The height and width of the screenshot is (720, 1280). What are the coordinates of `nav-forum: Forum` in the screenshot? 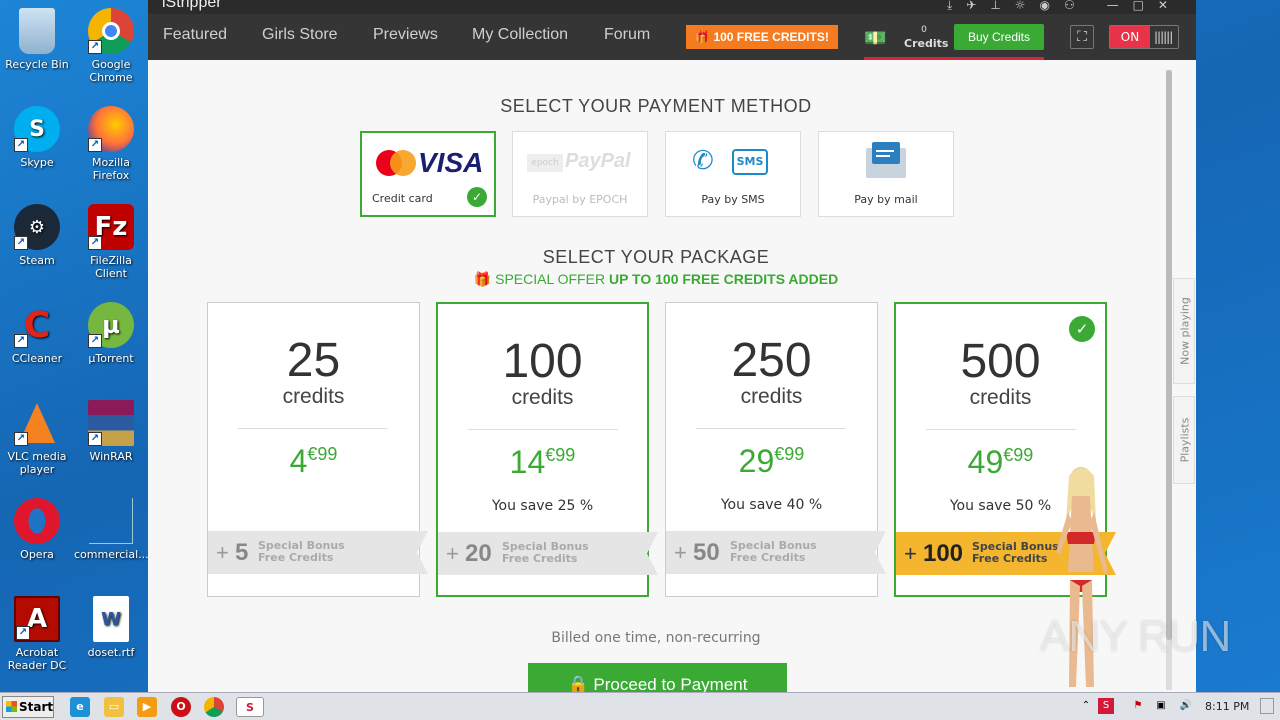 It's located at (627, 35).